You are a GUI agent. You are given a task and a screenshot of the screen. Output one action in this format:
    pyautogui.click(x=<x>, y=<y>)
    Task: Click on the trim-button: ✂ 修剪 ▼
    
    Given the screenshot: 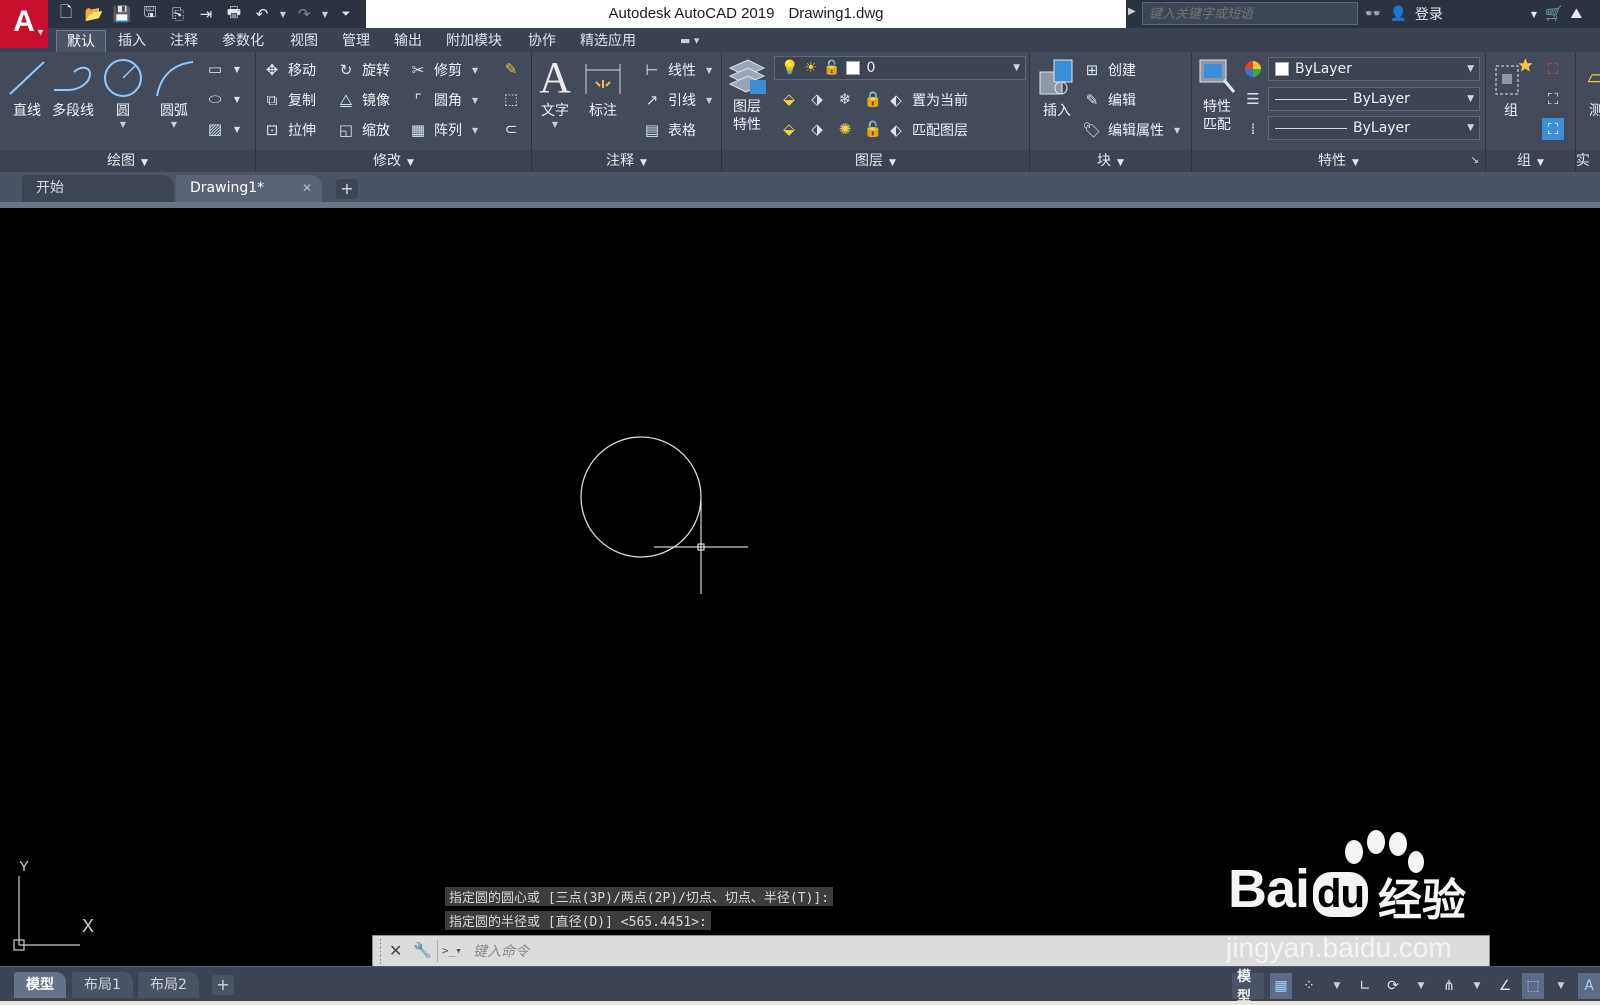 What is the action you would take?
    pyautogui.click(x=443, y=70)
    